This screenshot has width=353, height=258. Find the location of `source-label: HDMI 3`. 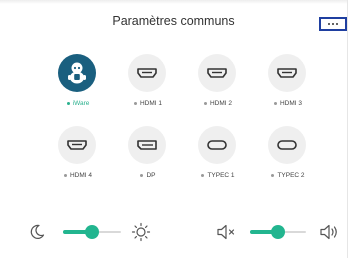

source-label: HDMI 3 is located at coordinates (288, 103).